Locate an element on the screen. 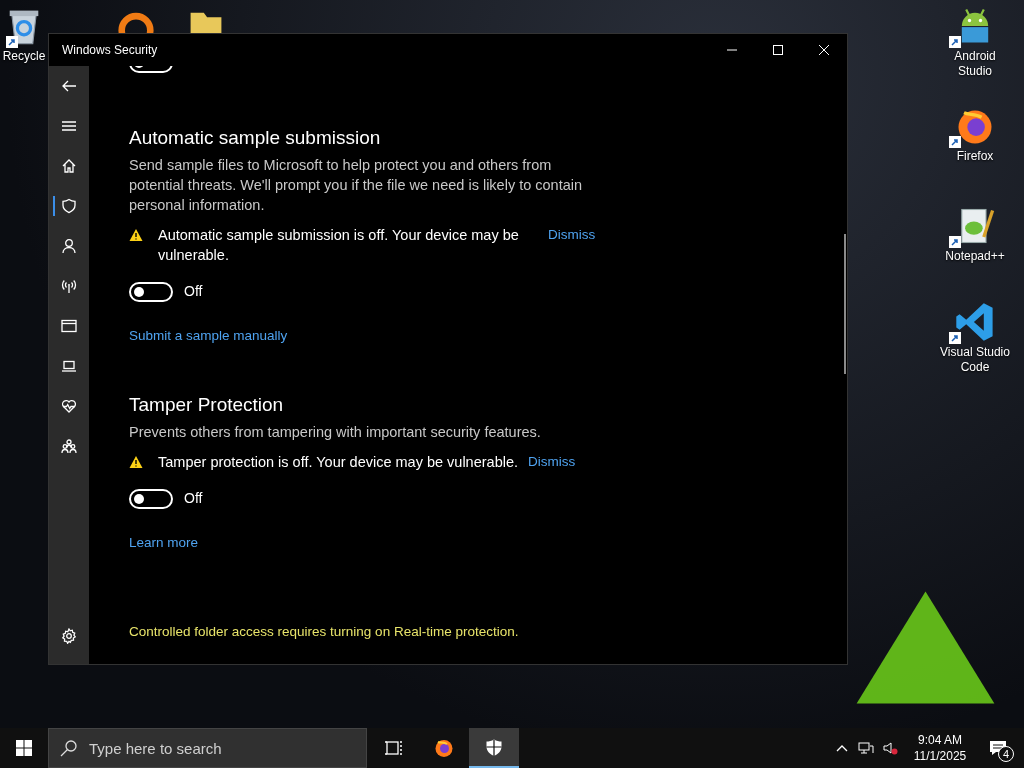 Image resolution: width=1024 pixels, height=768 pixels. home-icon is located at coordinates (69, 166).